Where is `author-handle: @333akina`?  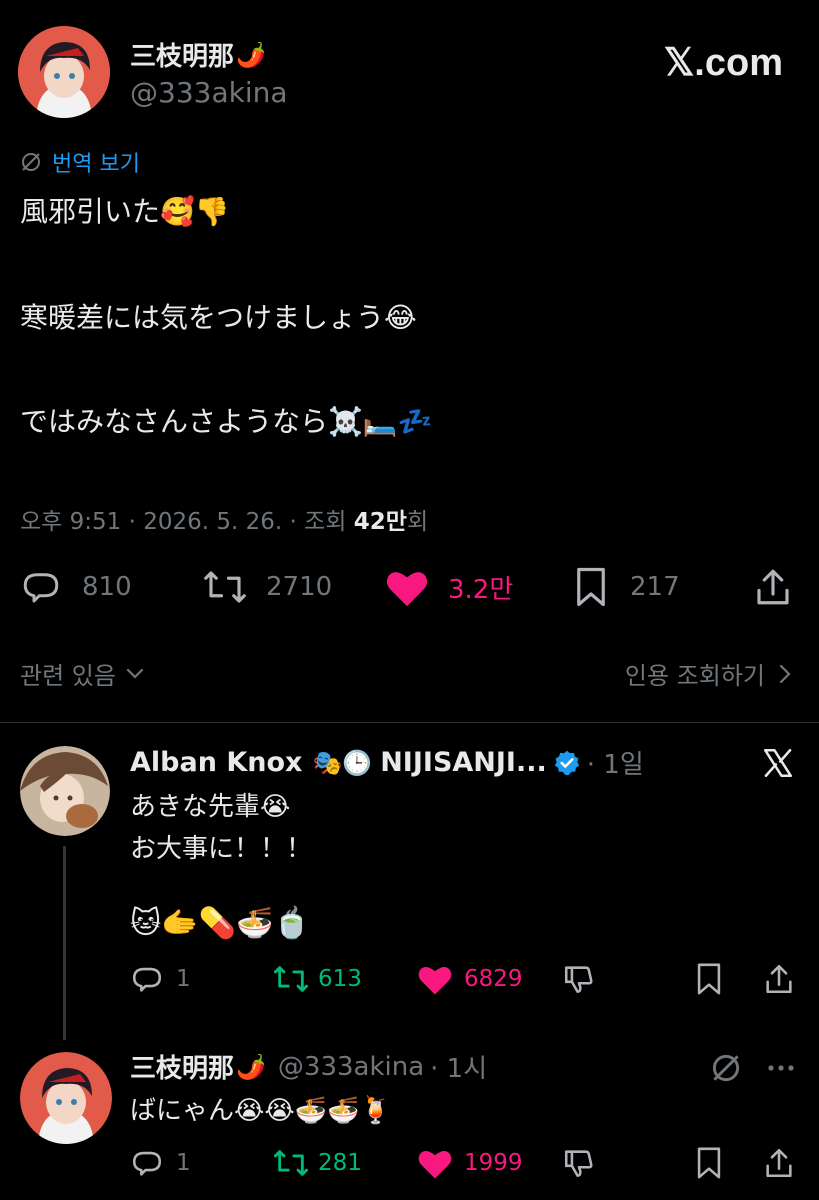
author-handle: @333akina is located at coordinates (209, 92).